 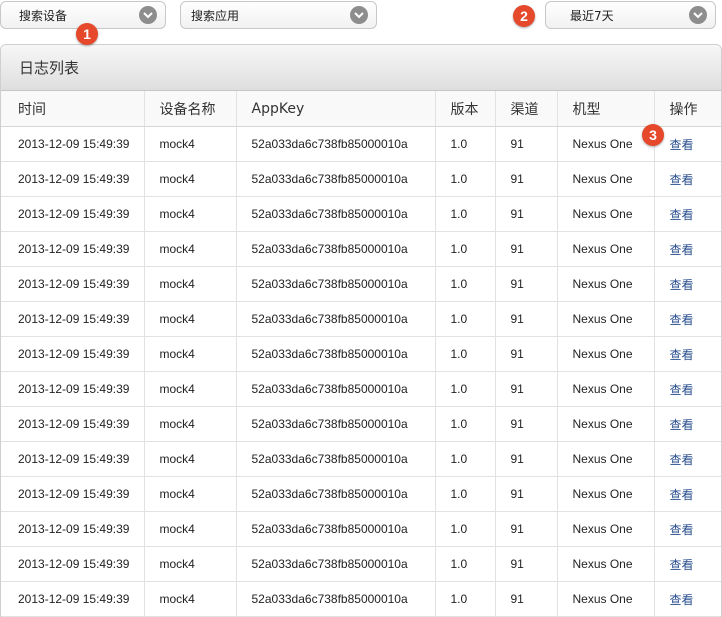 What do you see at coordinates (630, 15) in the screenshot?
I see `time-range-dropdown: 最近7天` at bounding box center [630, 15].